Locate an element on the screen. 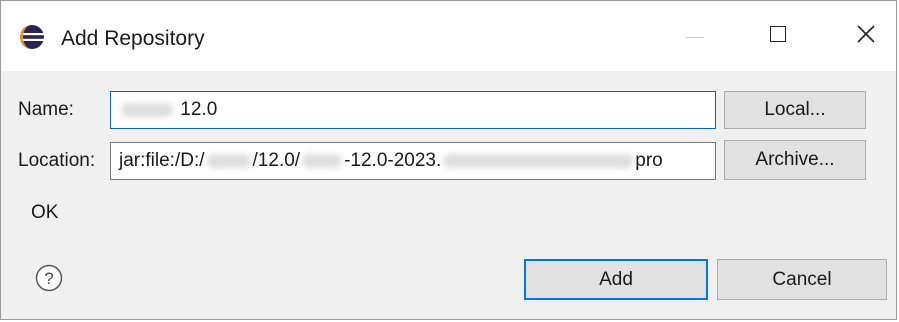 The image size is (899, 322). minimize-button is located at coordinates (695, 35).